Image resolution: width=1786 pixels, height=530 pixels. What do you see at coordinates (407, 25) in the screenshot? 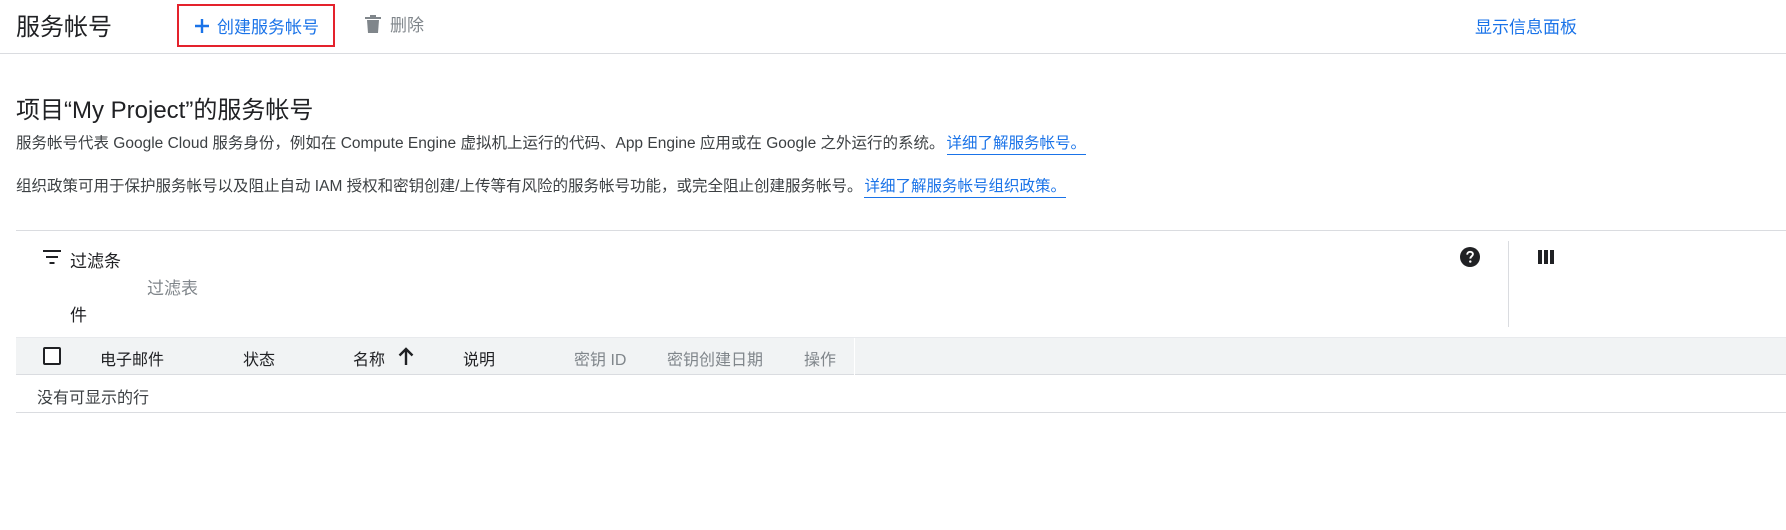
I see `delete-button-label: 删除` at bounding box center [407, 25].